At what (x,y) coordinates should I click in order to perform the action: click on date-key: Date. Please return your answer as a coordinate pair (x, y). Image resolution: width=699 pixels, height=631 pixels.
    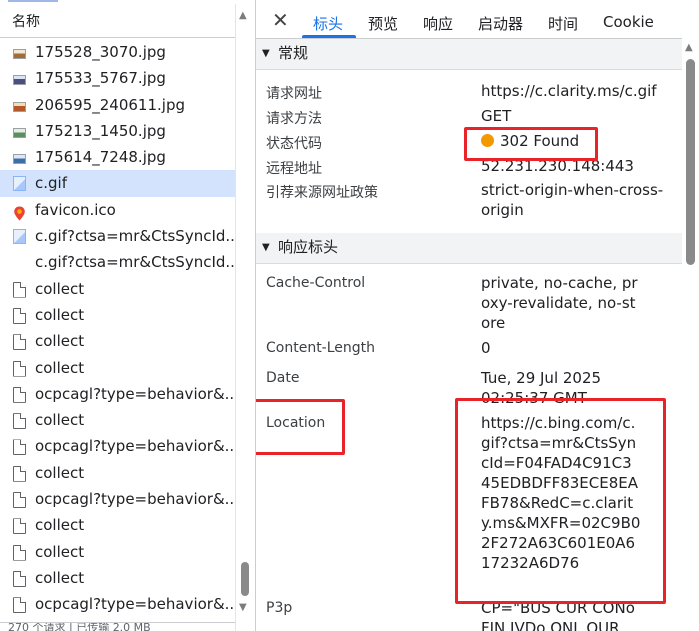
    Looking at the image, I should click on (283, 378).